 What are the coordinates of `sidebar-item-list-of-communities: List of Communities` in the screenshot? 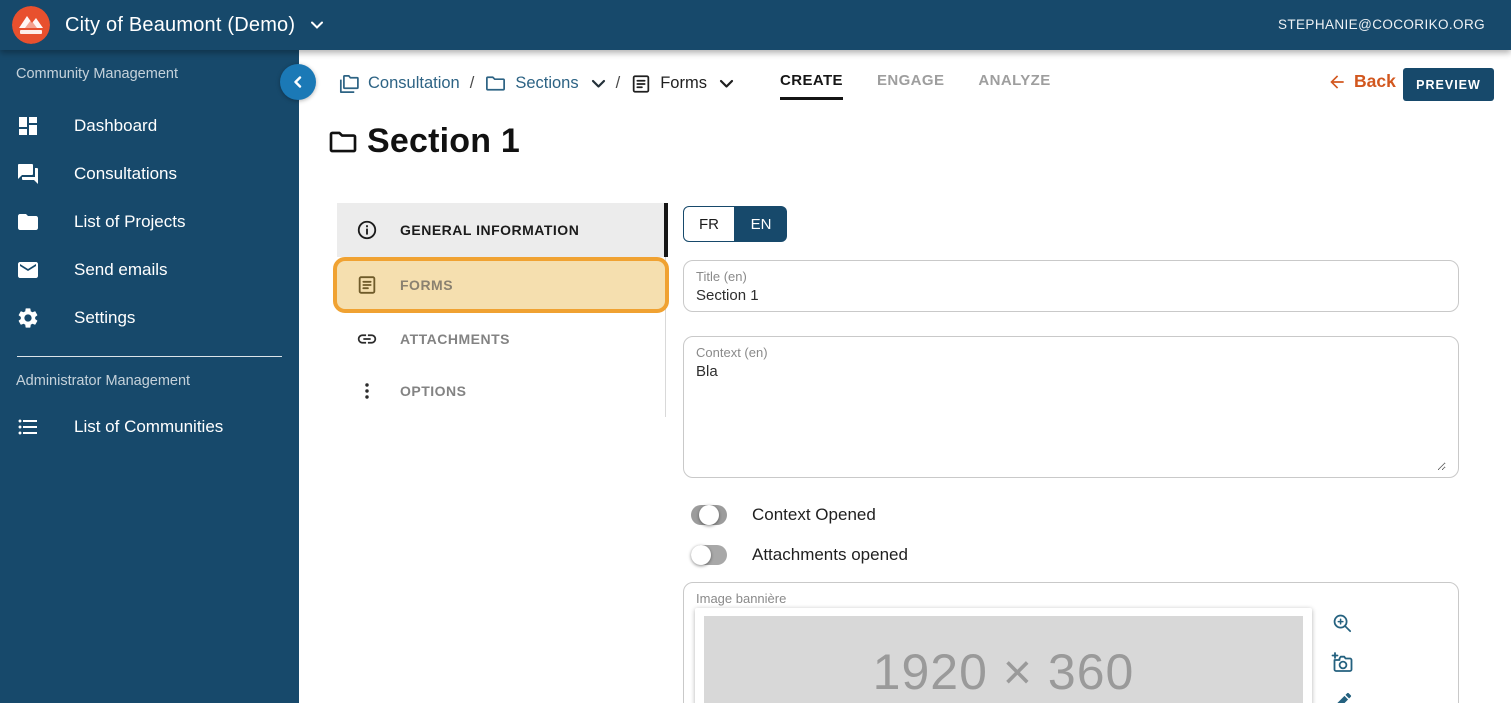 It's located at (149, 427).